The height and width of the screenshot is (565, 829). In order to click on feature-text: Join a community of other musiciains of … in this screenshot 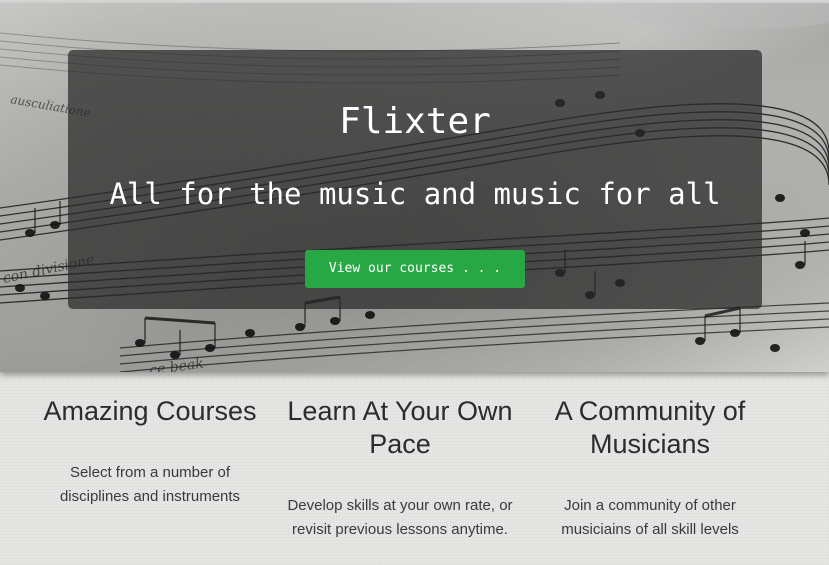, I will do `click(650, 517)`.